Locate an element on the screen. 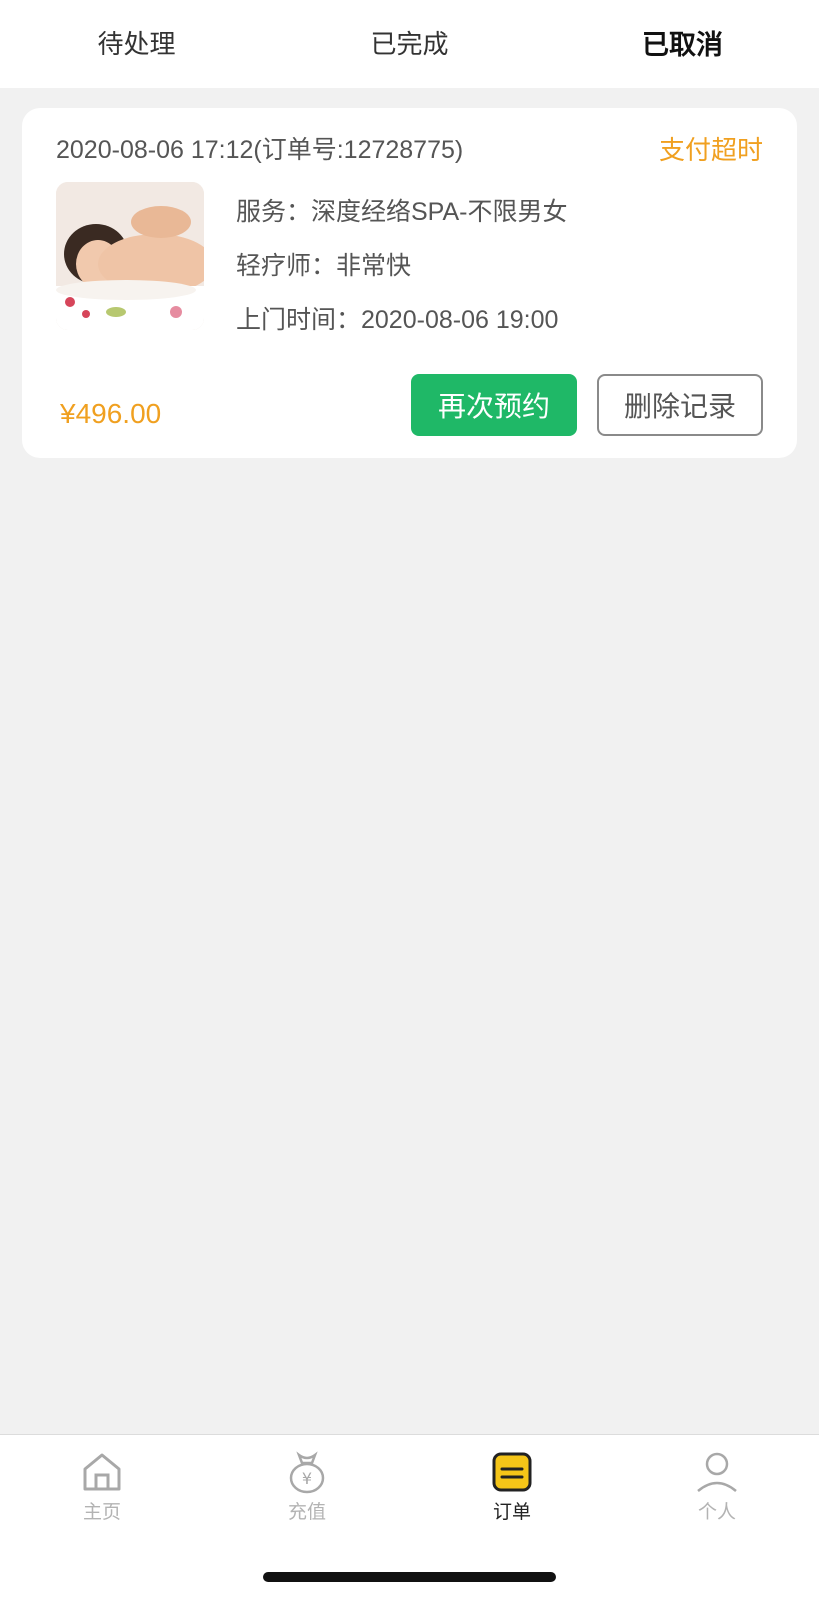 Image resolution: width=819 pixels, height=1601 pixels. nav-item-orders: 订单 is located at coordinates (512, 1486).